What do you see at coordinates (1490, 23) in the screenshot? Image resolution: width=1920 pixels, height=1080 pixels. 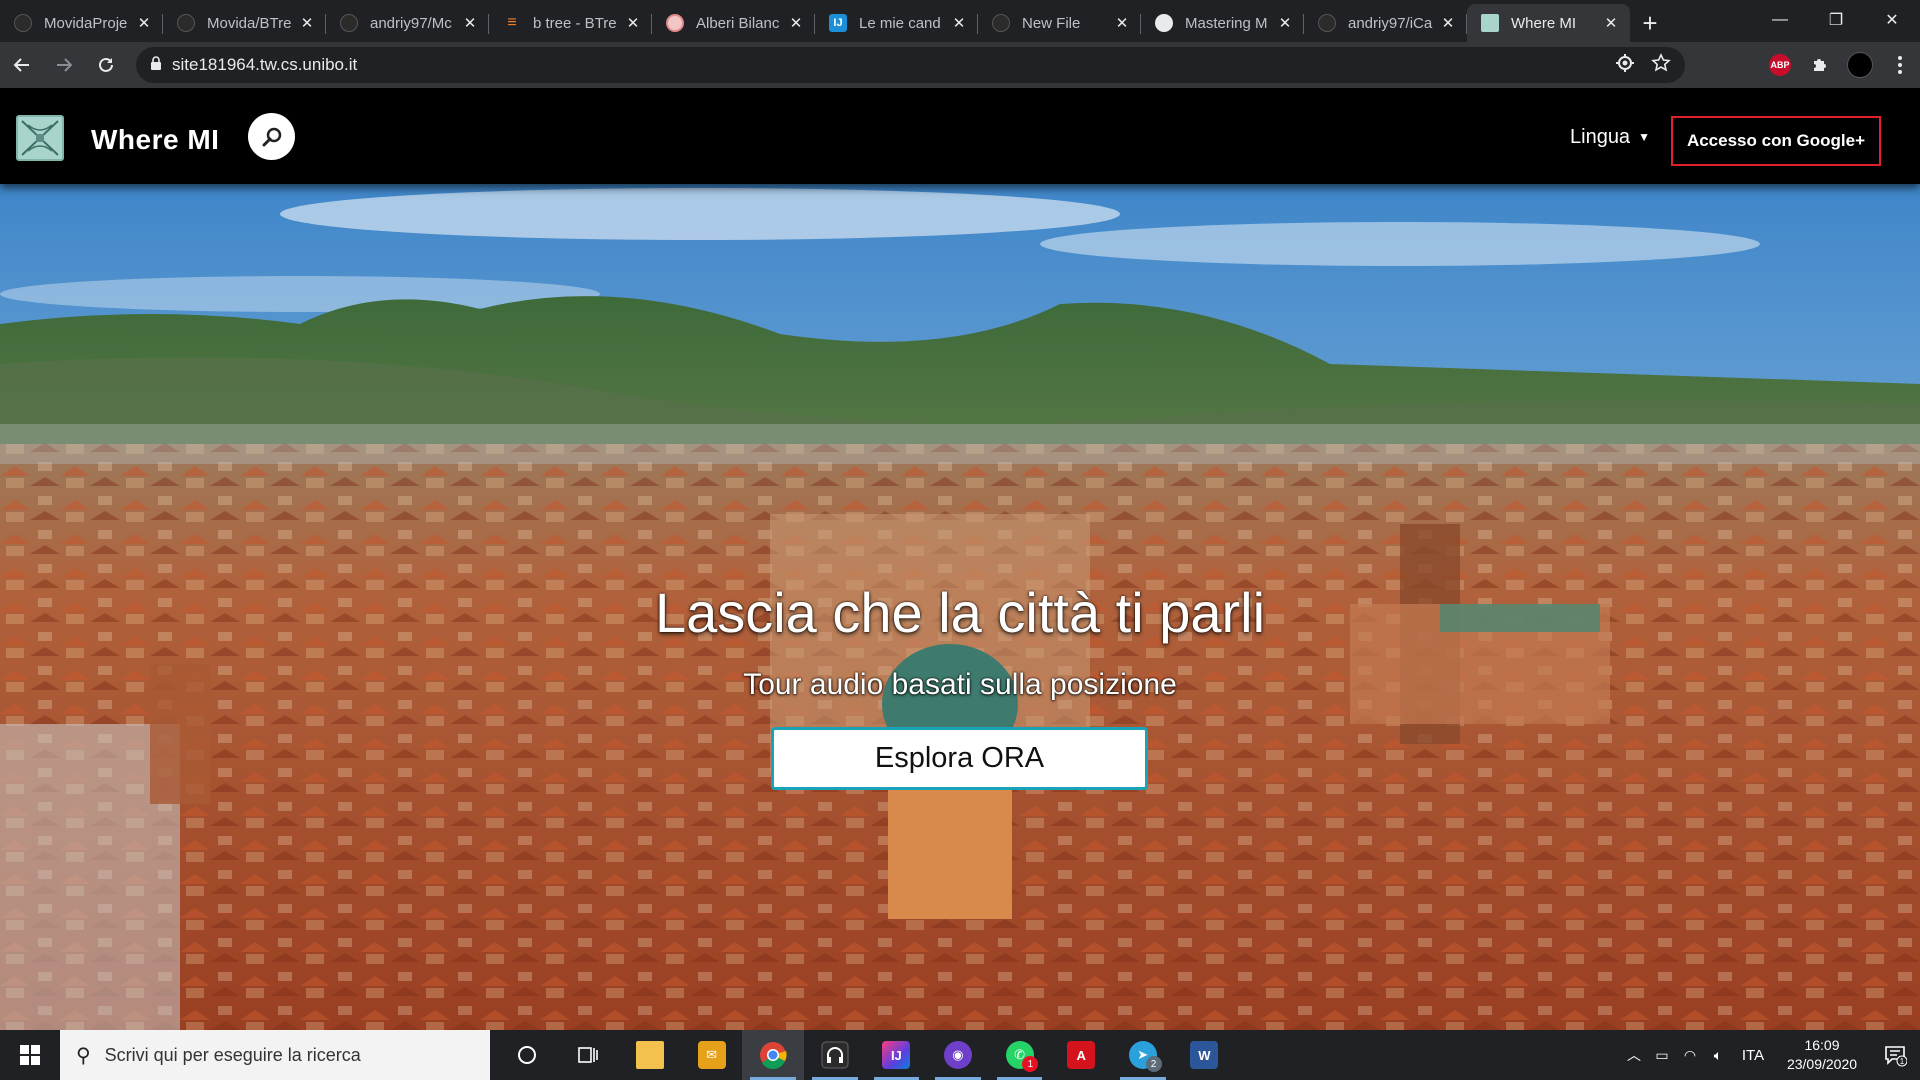 I see `wheremi-icon` at bounding box center [1490, 23].